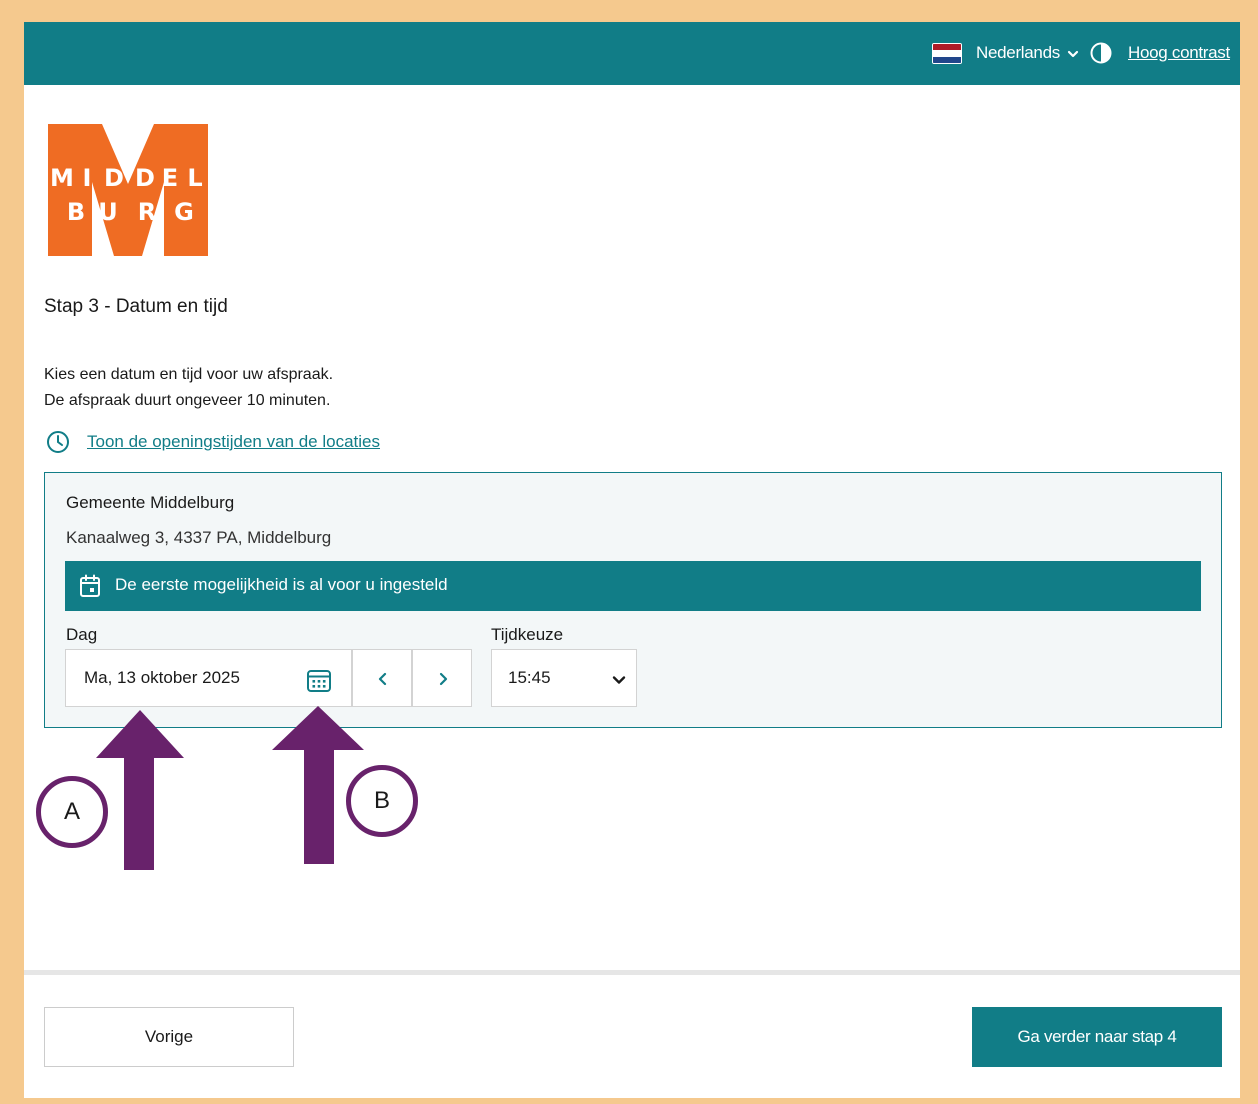 Image resolution: width=1258 pixels, height=1104 pixels. Describe the element at coordinates (382, 801) in the screenshot. I see `marker-b: B` at that location.